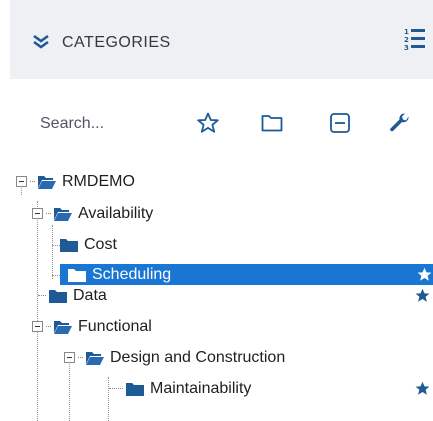 This screenshot has height=421, width=433. What do you see at coordinates (201, 388) in the screenshot?
I see `node-label: Maintainability` at bounding box center [201, 388].